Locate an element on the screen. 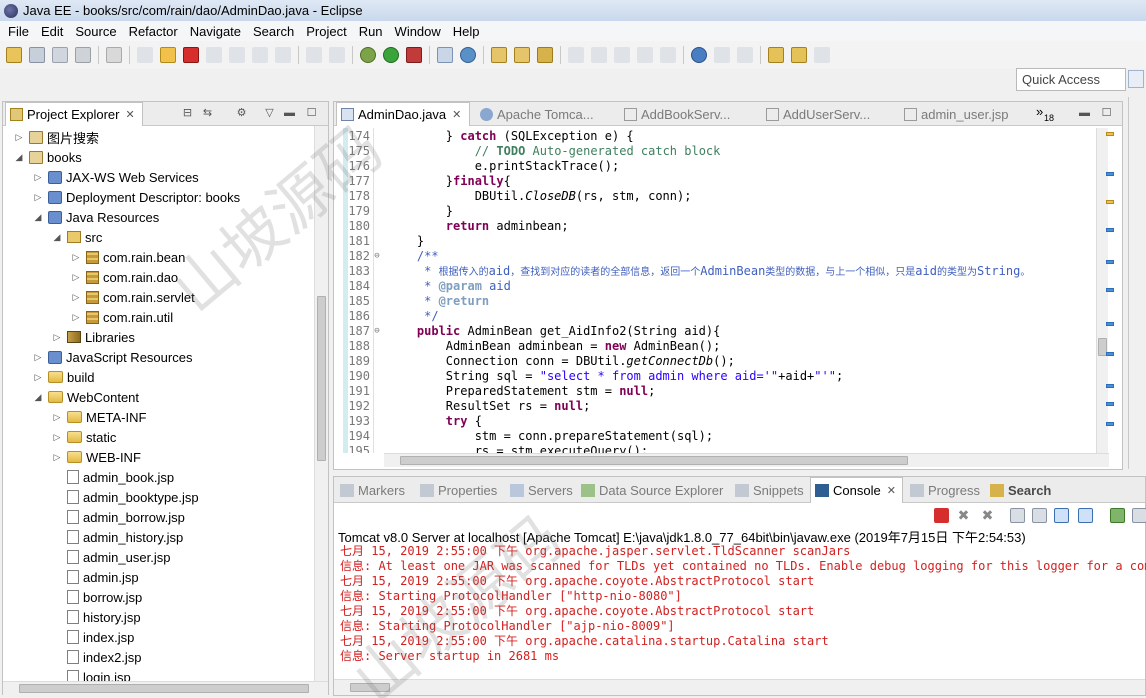 The width and height of the screenshot is (1146, 698). tree-node: ▷ com.rain.dao is located at coordinates (124, 277).